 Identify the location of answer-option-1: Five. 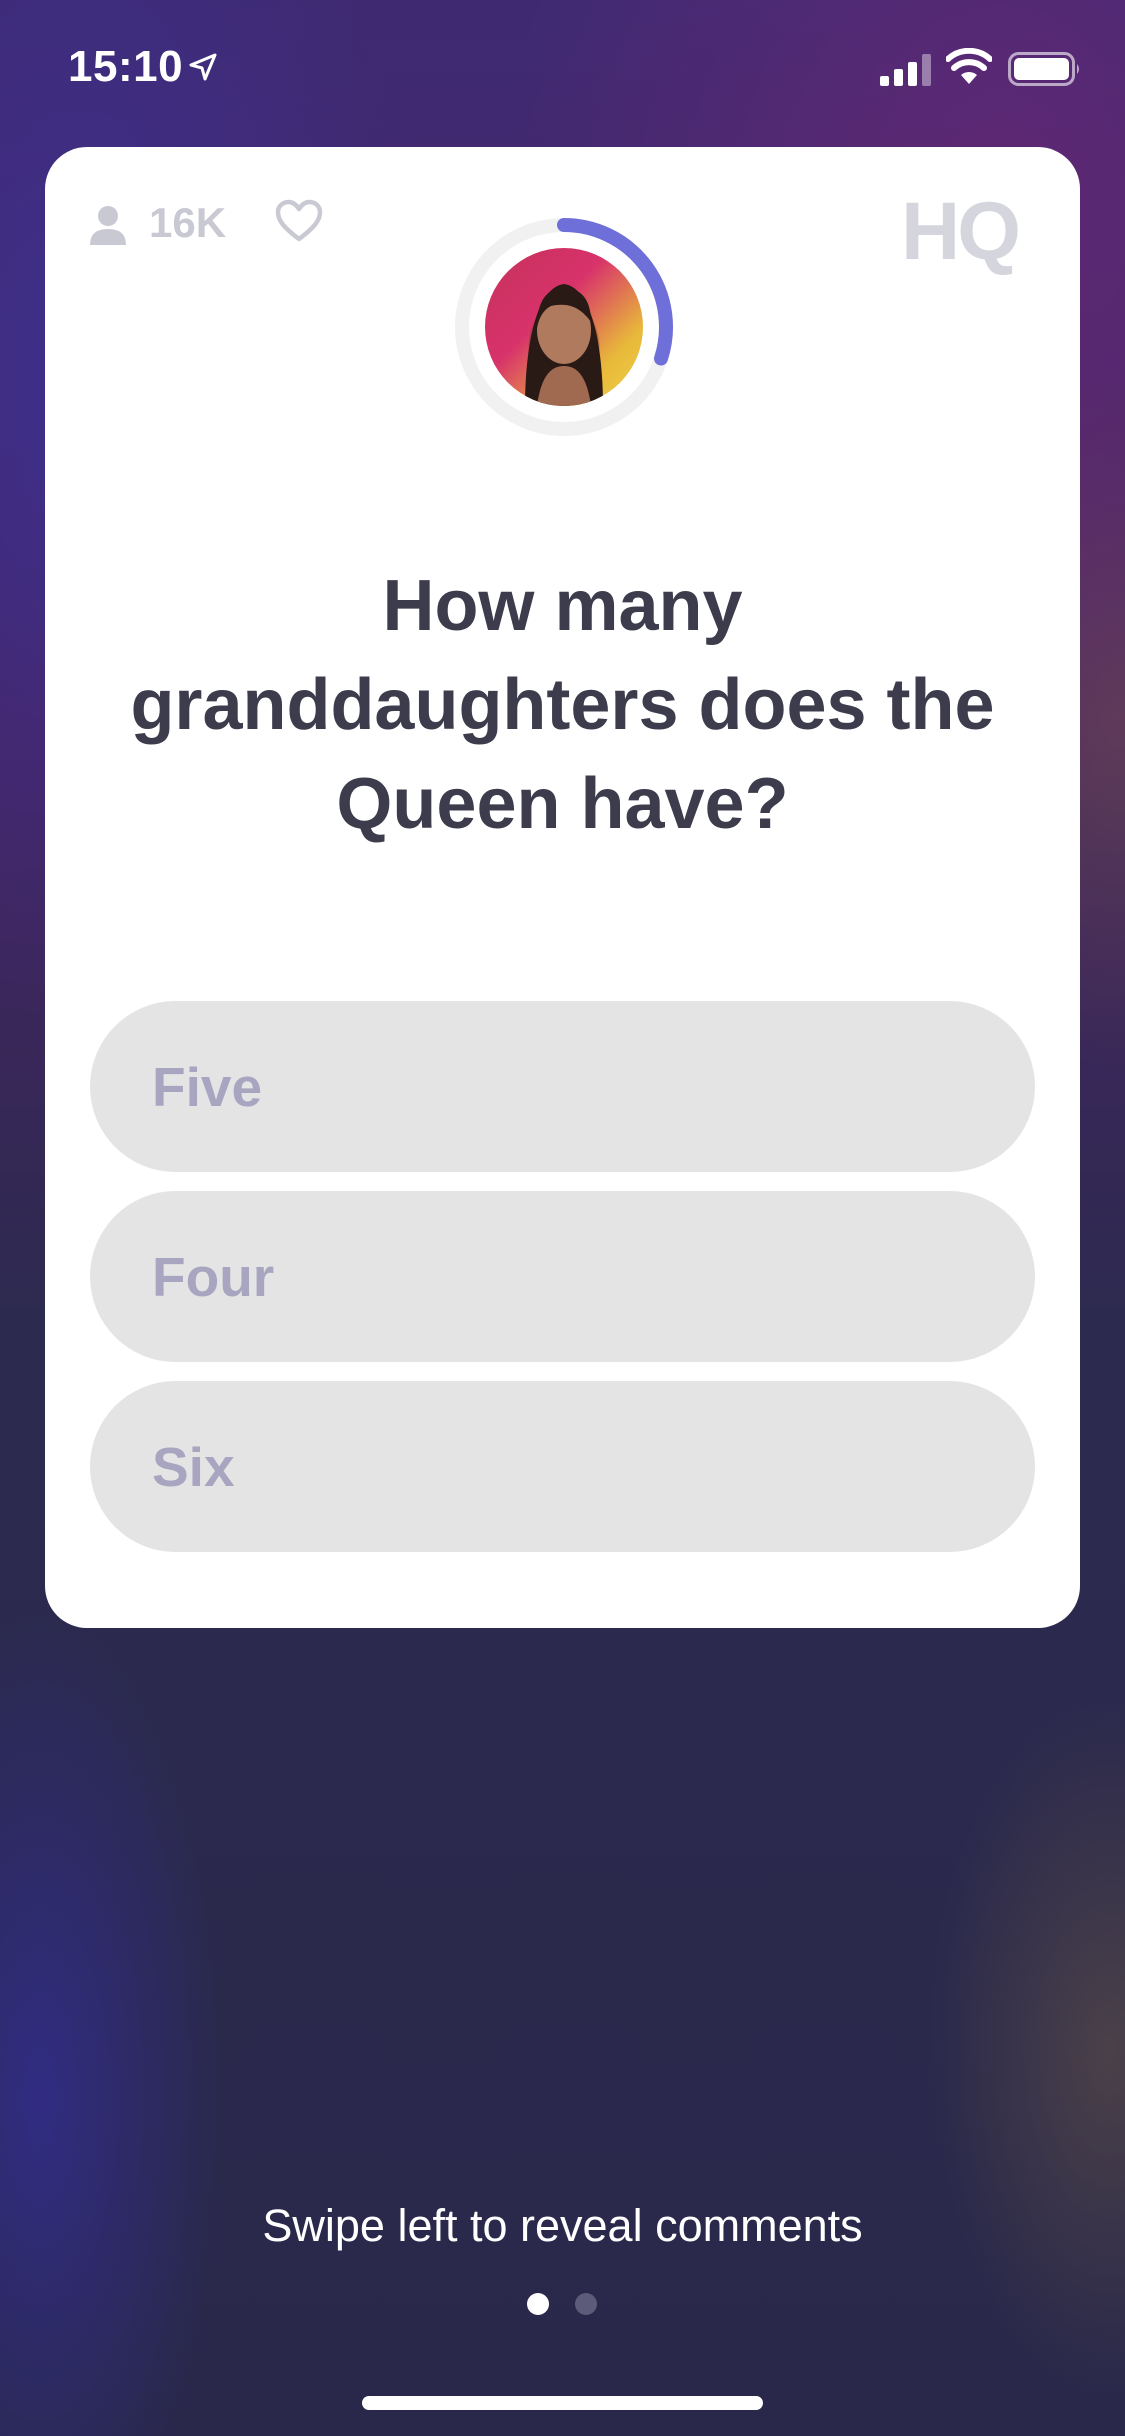
(562, 1086).